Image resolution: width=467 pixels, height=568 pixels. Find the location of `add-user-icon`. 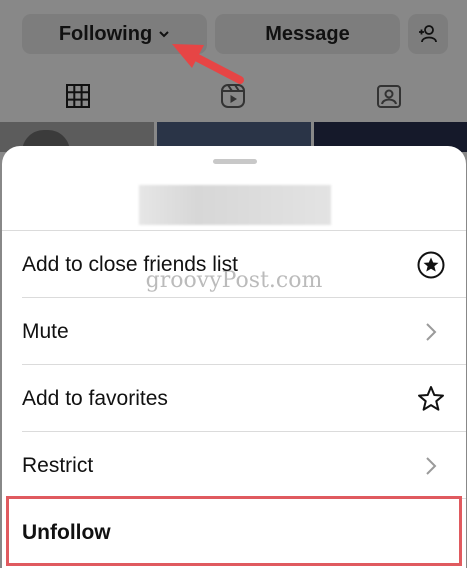

add-user-icon is located at coordinates (428, 34).